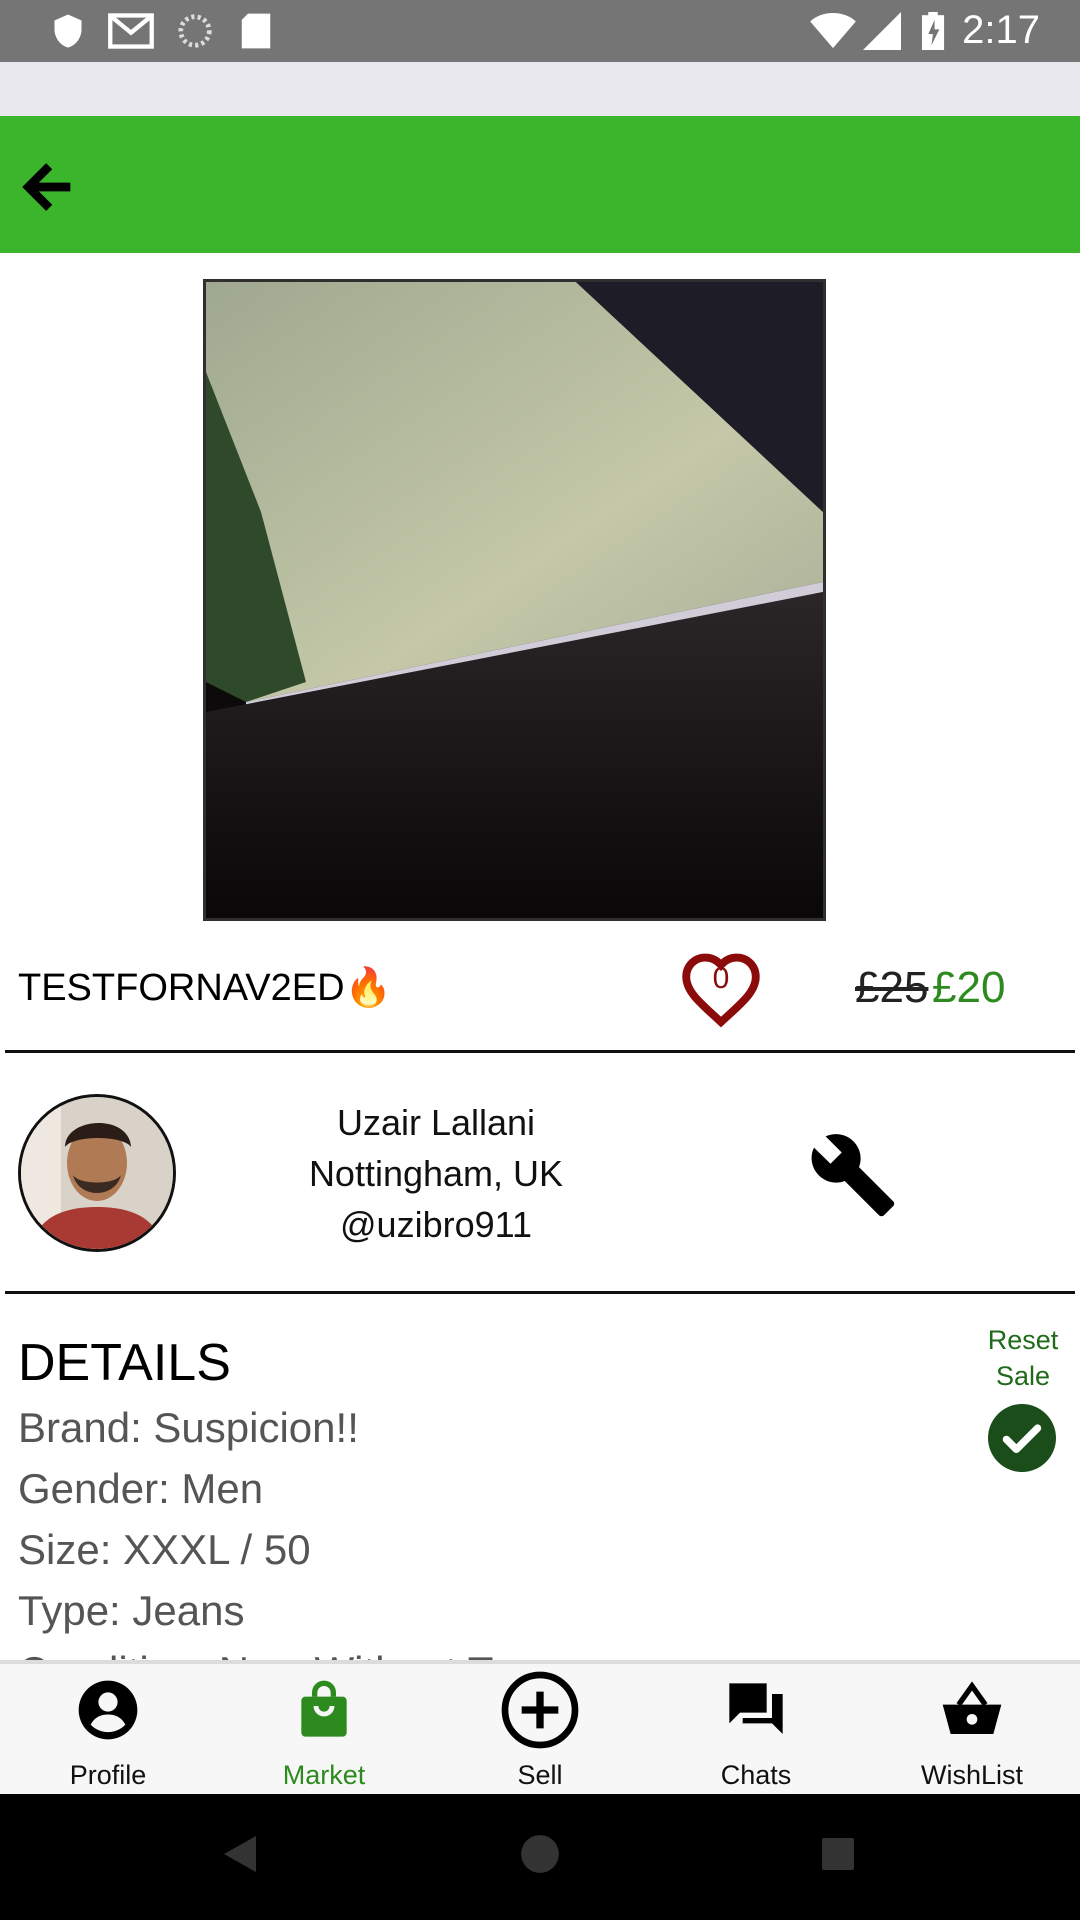  I want to click on battery-icon, so click(933, 31).